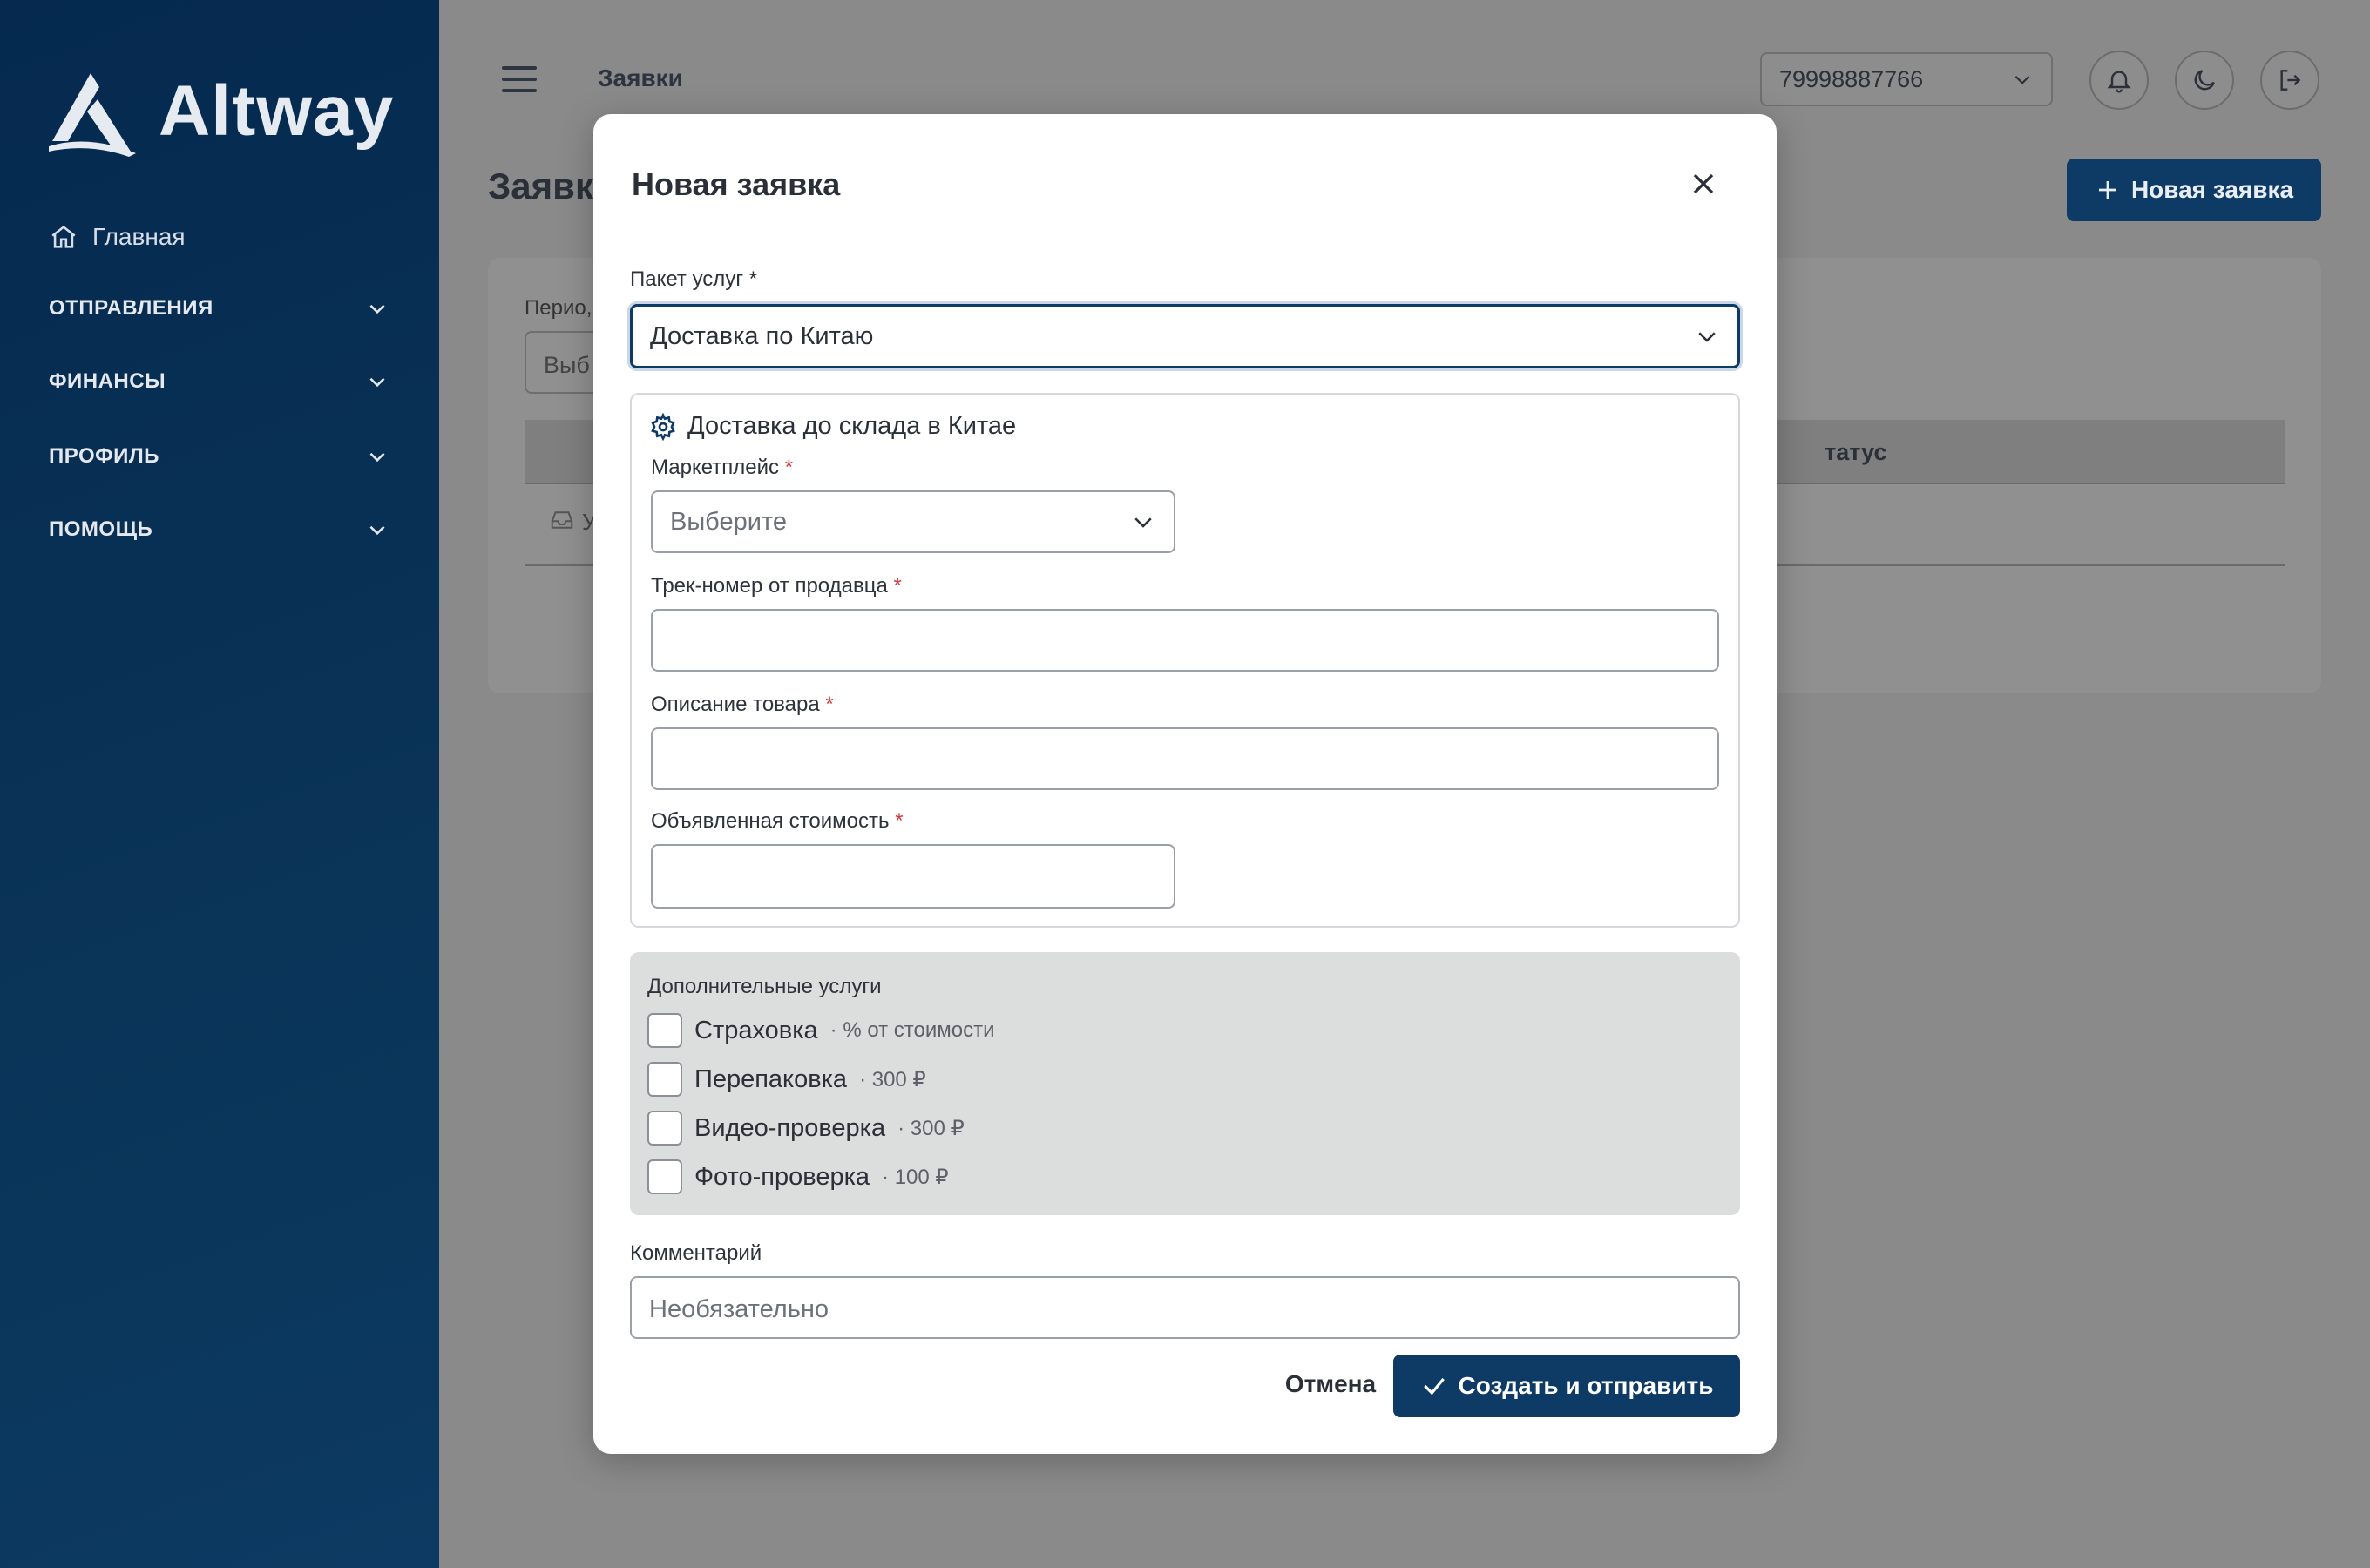  Describe the element at coordinates (104, 456) in the screenshot. I see `sidebar-group-label: ПРОФИЛЬ` at that location.